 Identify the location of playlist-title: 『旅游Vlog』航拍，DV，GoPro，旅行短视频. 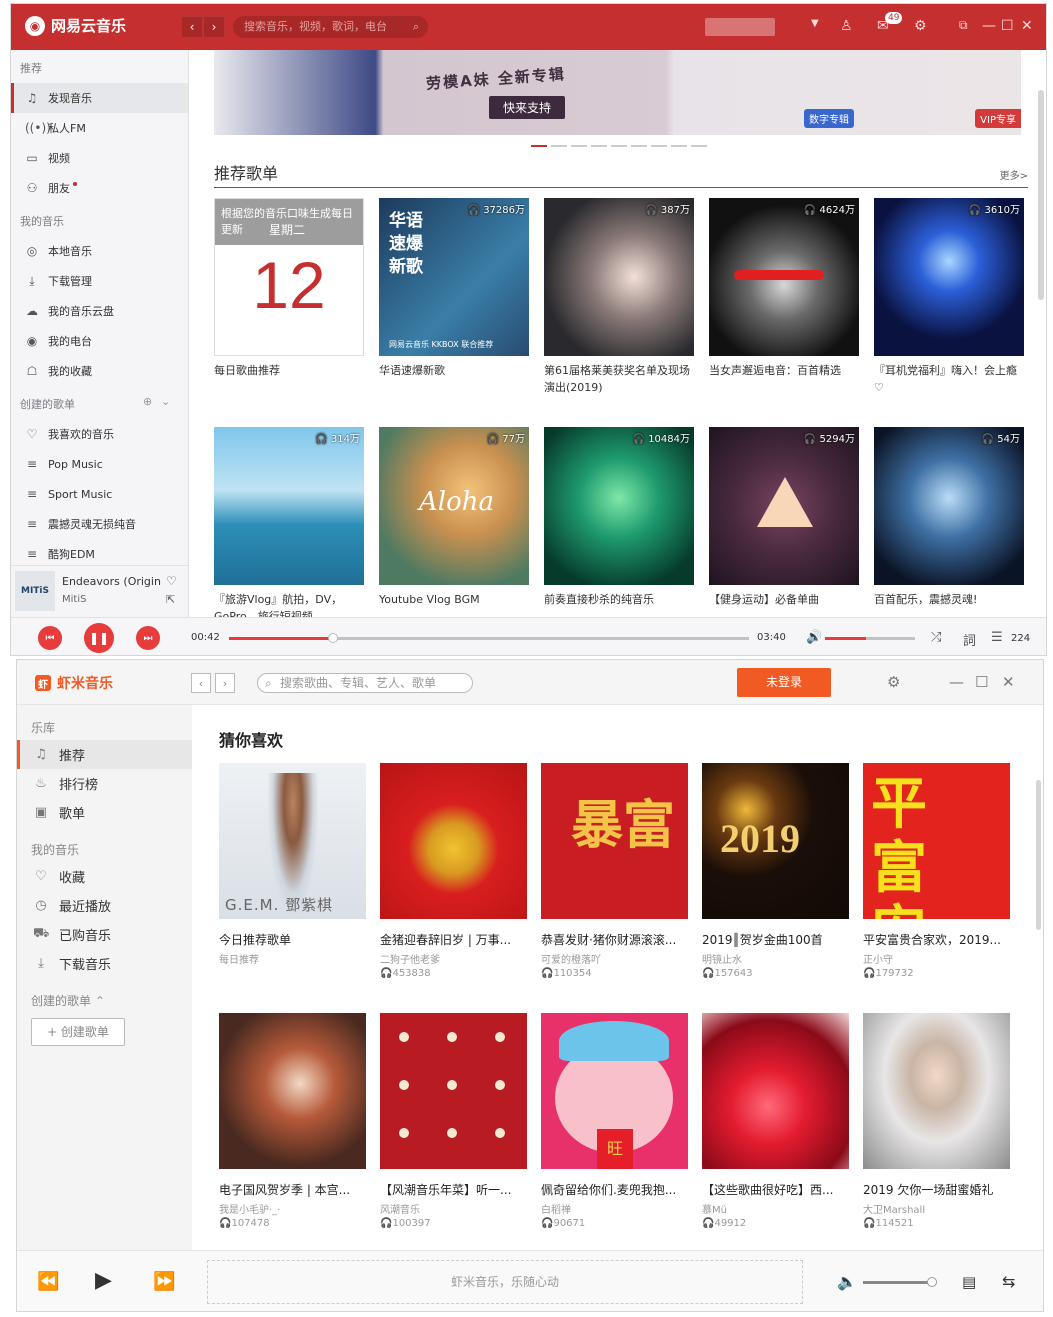
(289, 604).